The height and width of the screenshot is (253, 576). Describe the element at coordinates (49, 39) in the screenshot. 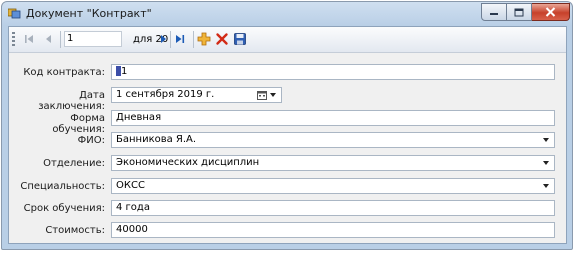

I see `move-previous-icon` at that location.